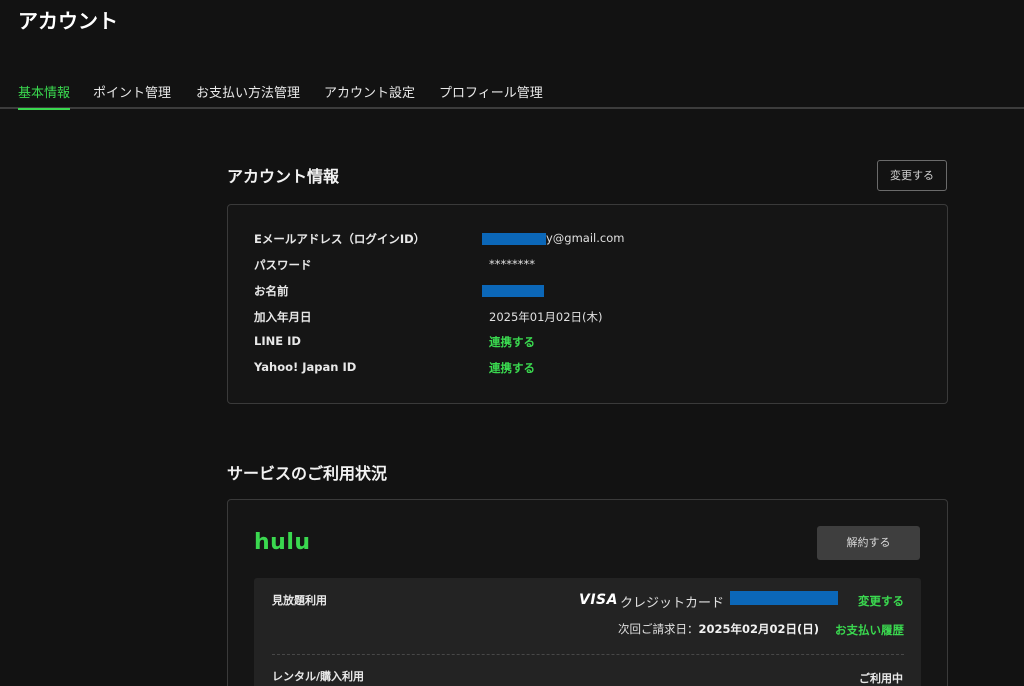 Image resolution: width=1024 pixels, height=686 pixels. Describe the element at coordinates (318, 676) in the screenshot. I see `rental-label: レンタル/購入利用` at that location.